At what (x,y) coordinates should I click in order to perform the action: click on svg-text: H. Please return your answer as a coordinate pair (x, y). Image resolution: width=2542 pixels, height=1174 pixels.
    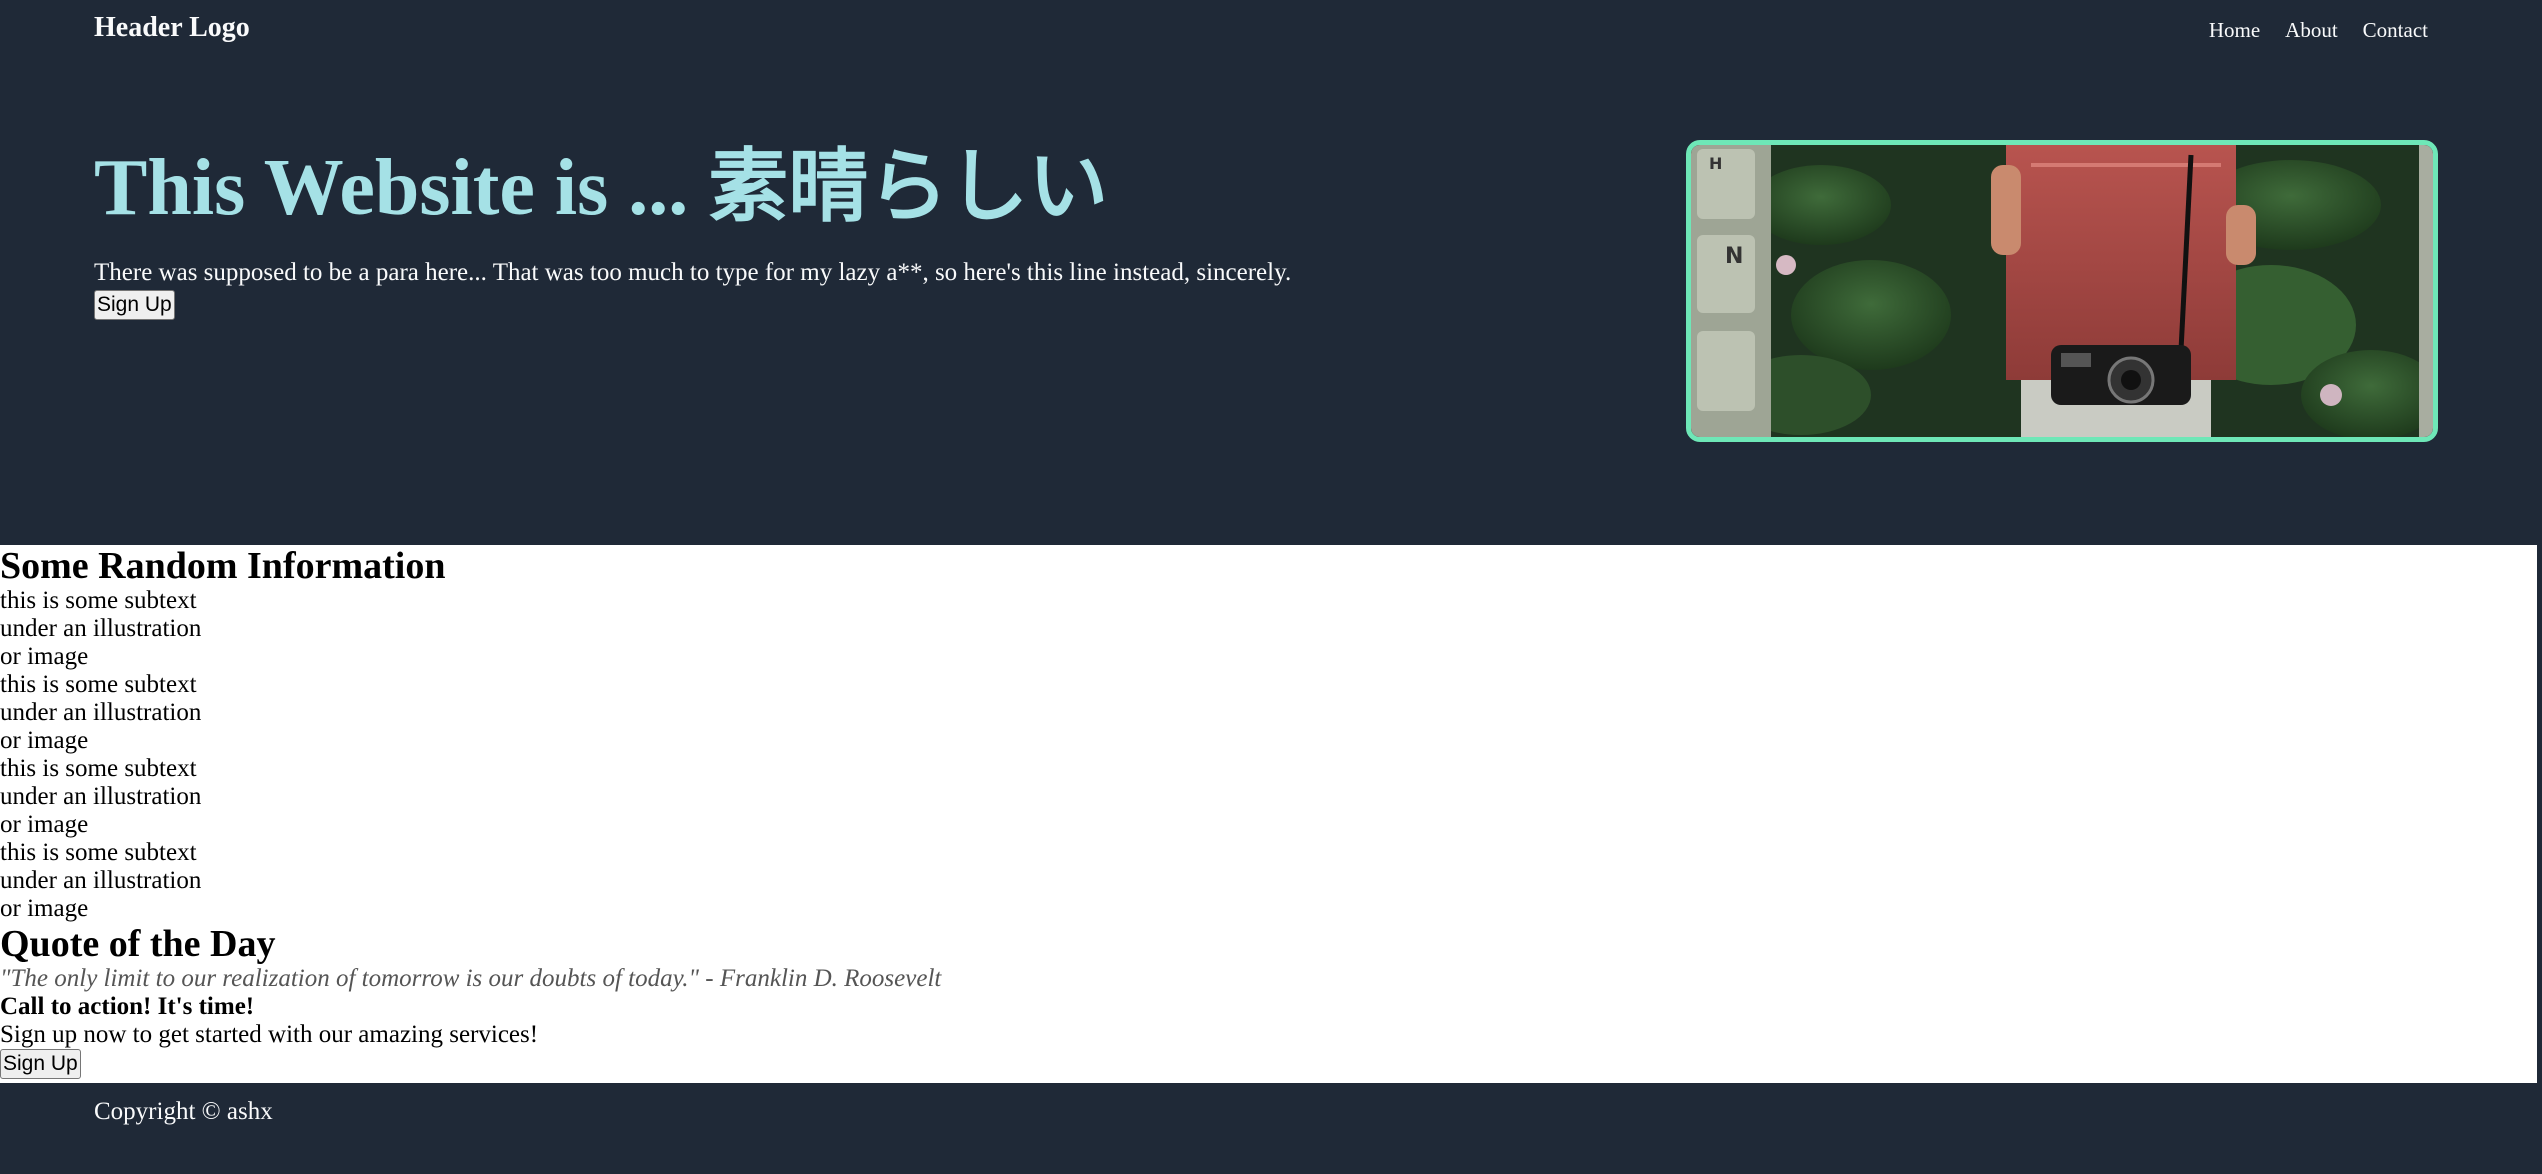
    Looking at the image, I should click on (1715, 163).